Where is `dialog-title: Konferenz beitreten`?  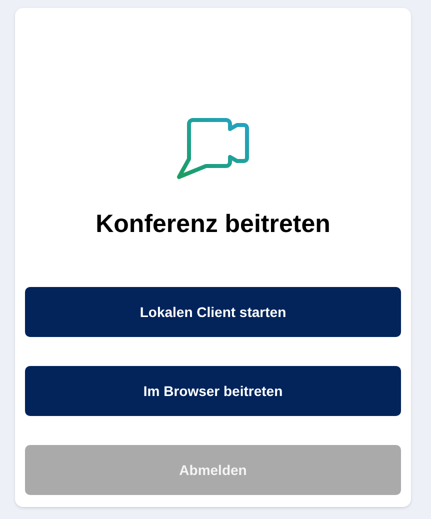 dialog-title: Konferenz beitreten is located at coordinates (213, 224).